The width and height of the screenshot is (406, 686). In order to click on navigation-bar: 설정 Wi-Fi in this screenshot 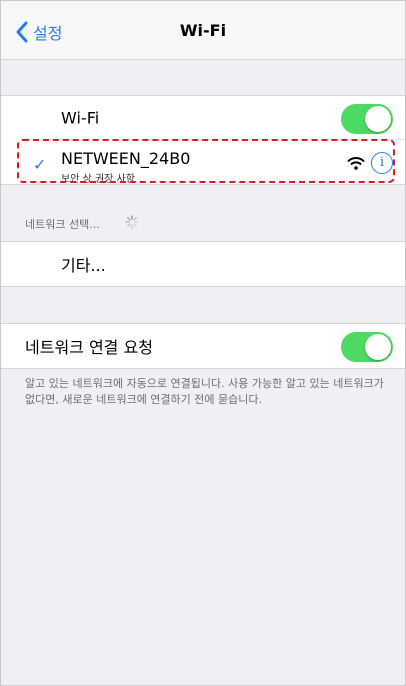, I will do `click(203, 30)`.